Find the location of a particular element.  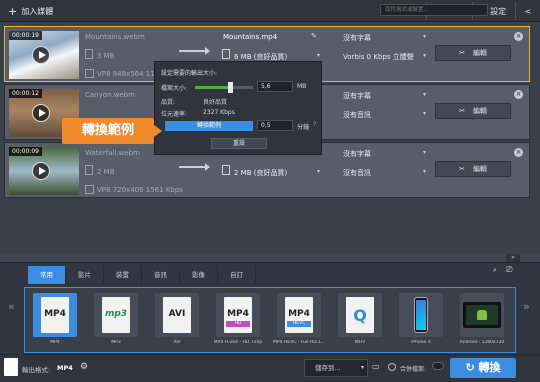

minutes-unit: 分鐘 is located at coordinates (303, 127).